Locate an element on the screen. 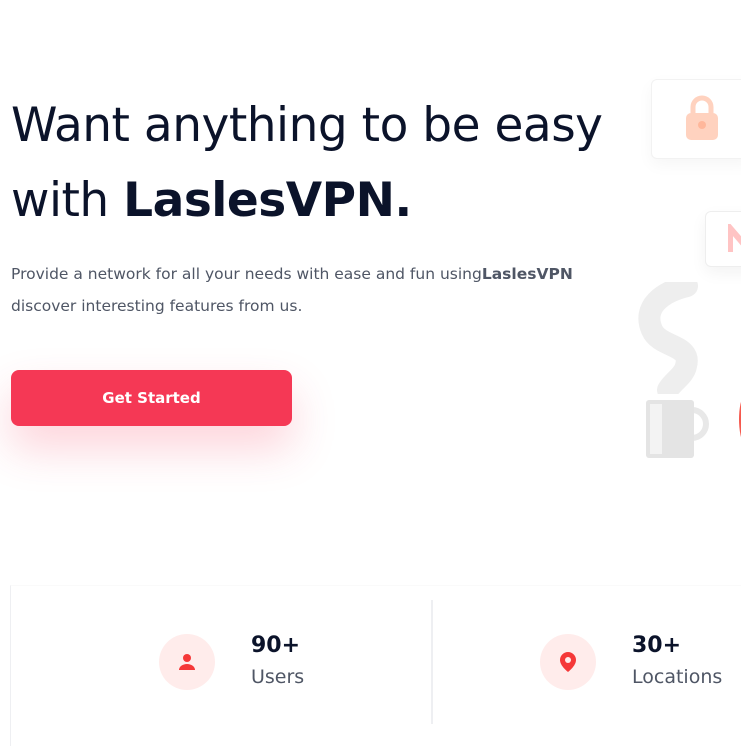 The height and width of the screenshot is (746, 741). stats-divider is located at coordinates (432, 662).